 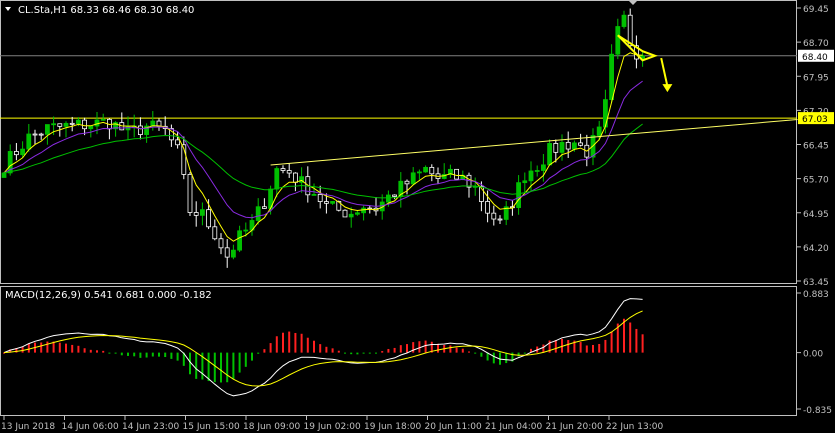 What do you see at coordinates (667, 88) in the screenshot?
I see `arrow-down-icon` at bounding box center [667, 88].